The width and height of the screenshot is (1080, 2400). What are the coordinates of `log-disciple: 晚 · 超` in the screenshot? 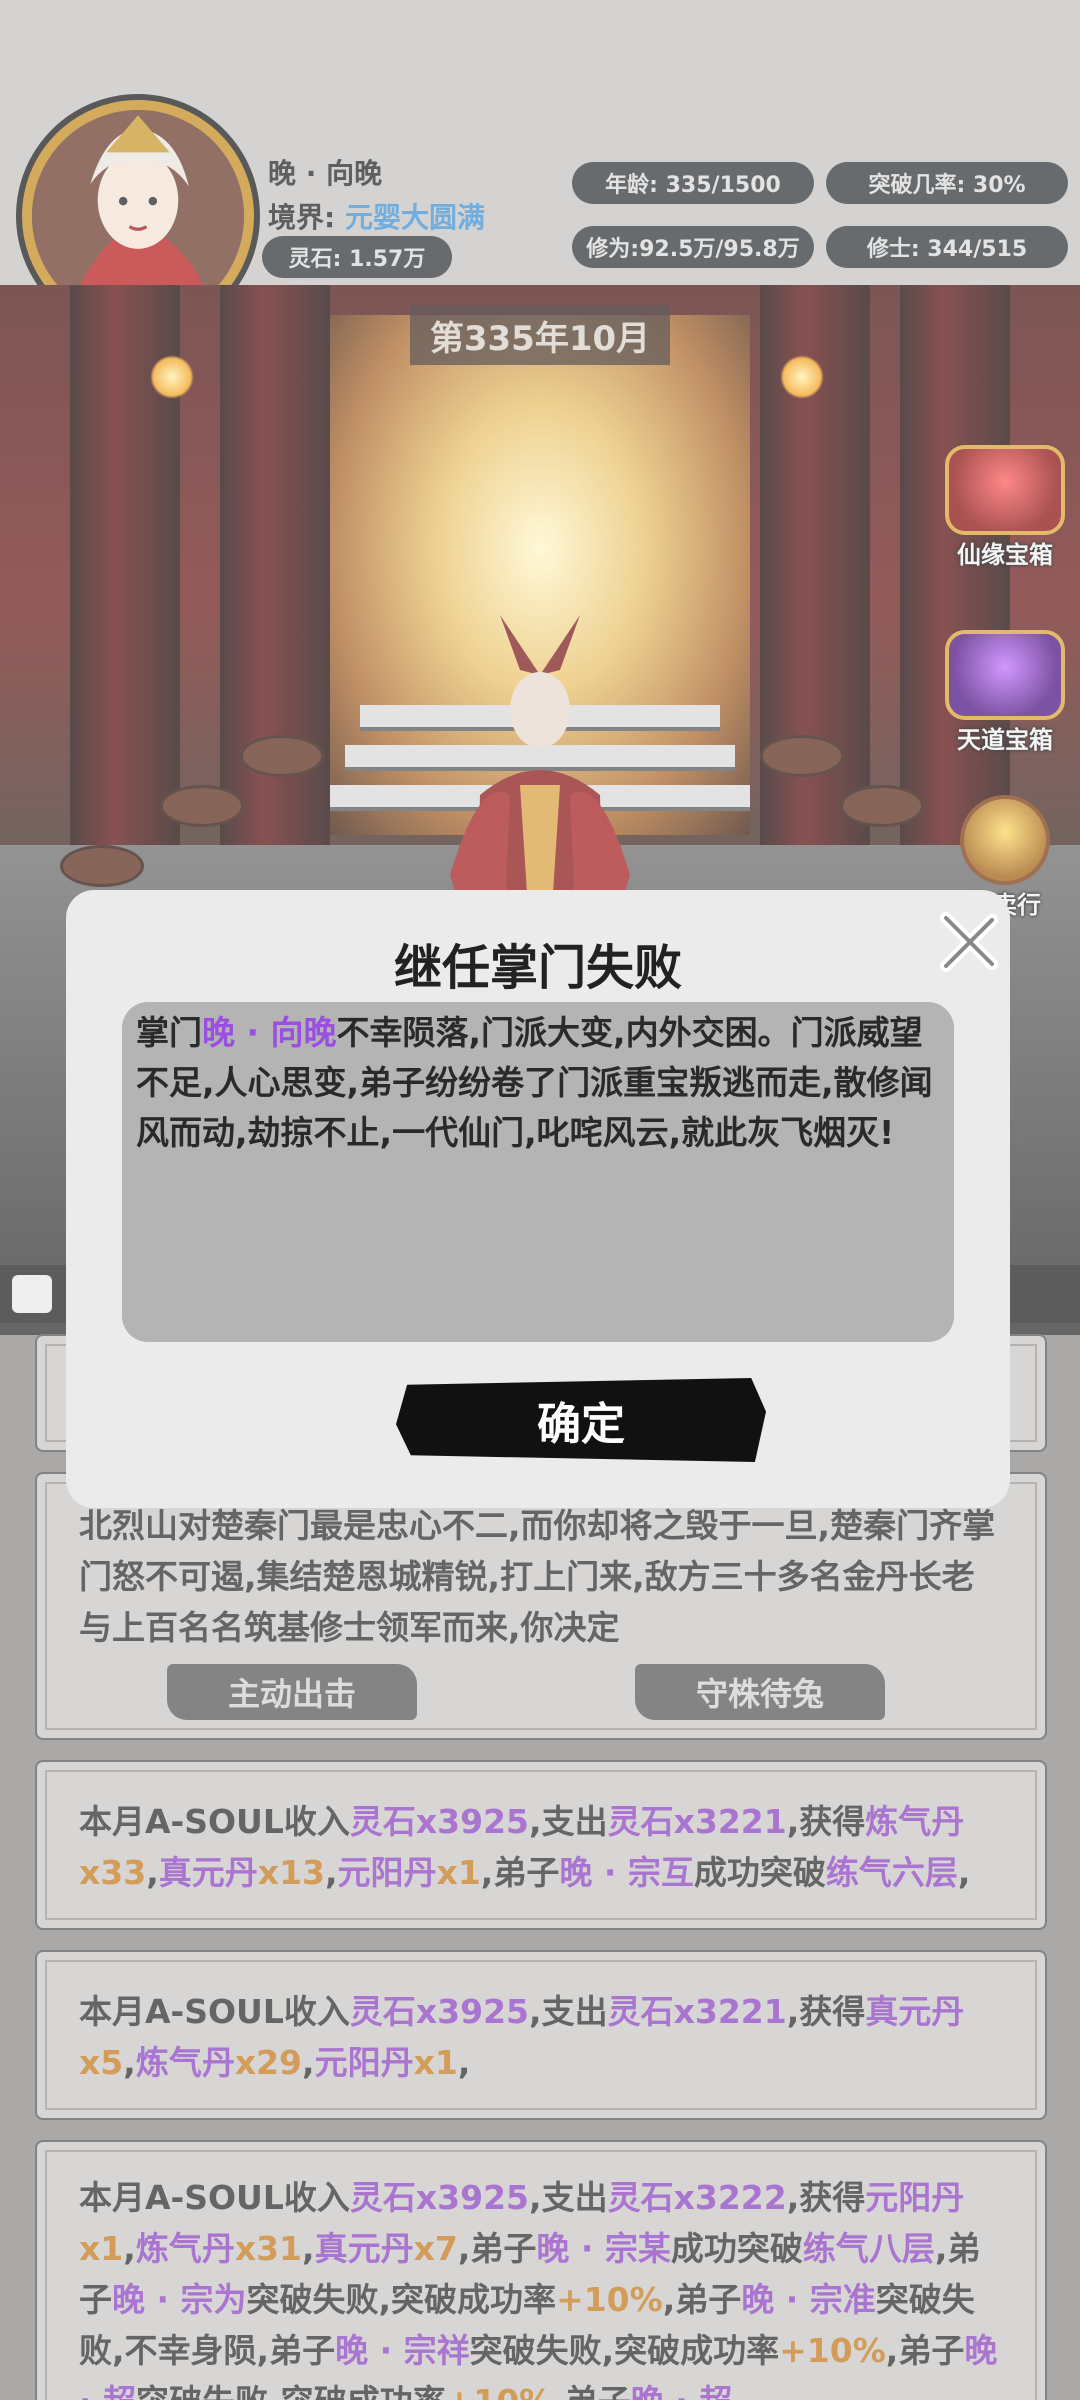 It's located at (682, 2391).